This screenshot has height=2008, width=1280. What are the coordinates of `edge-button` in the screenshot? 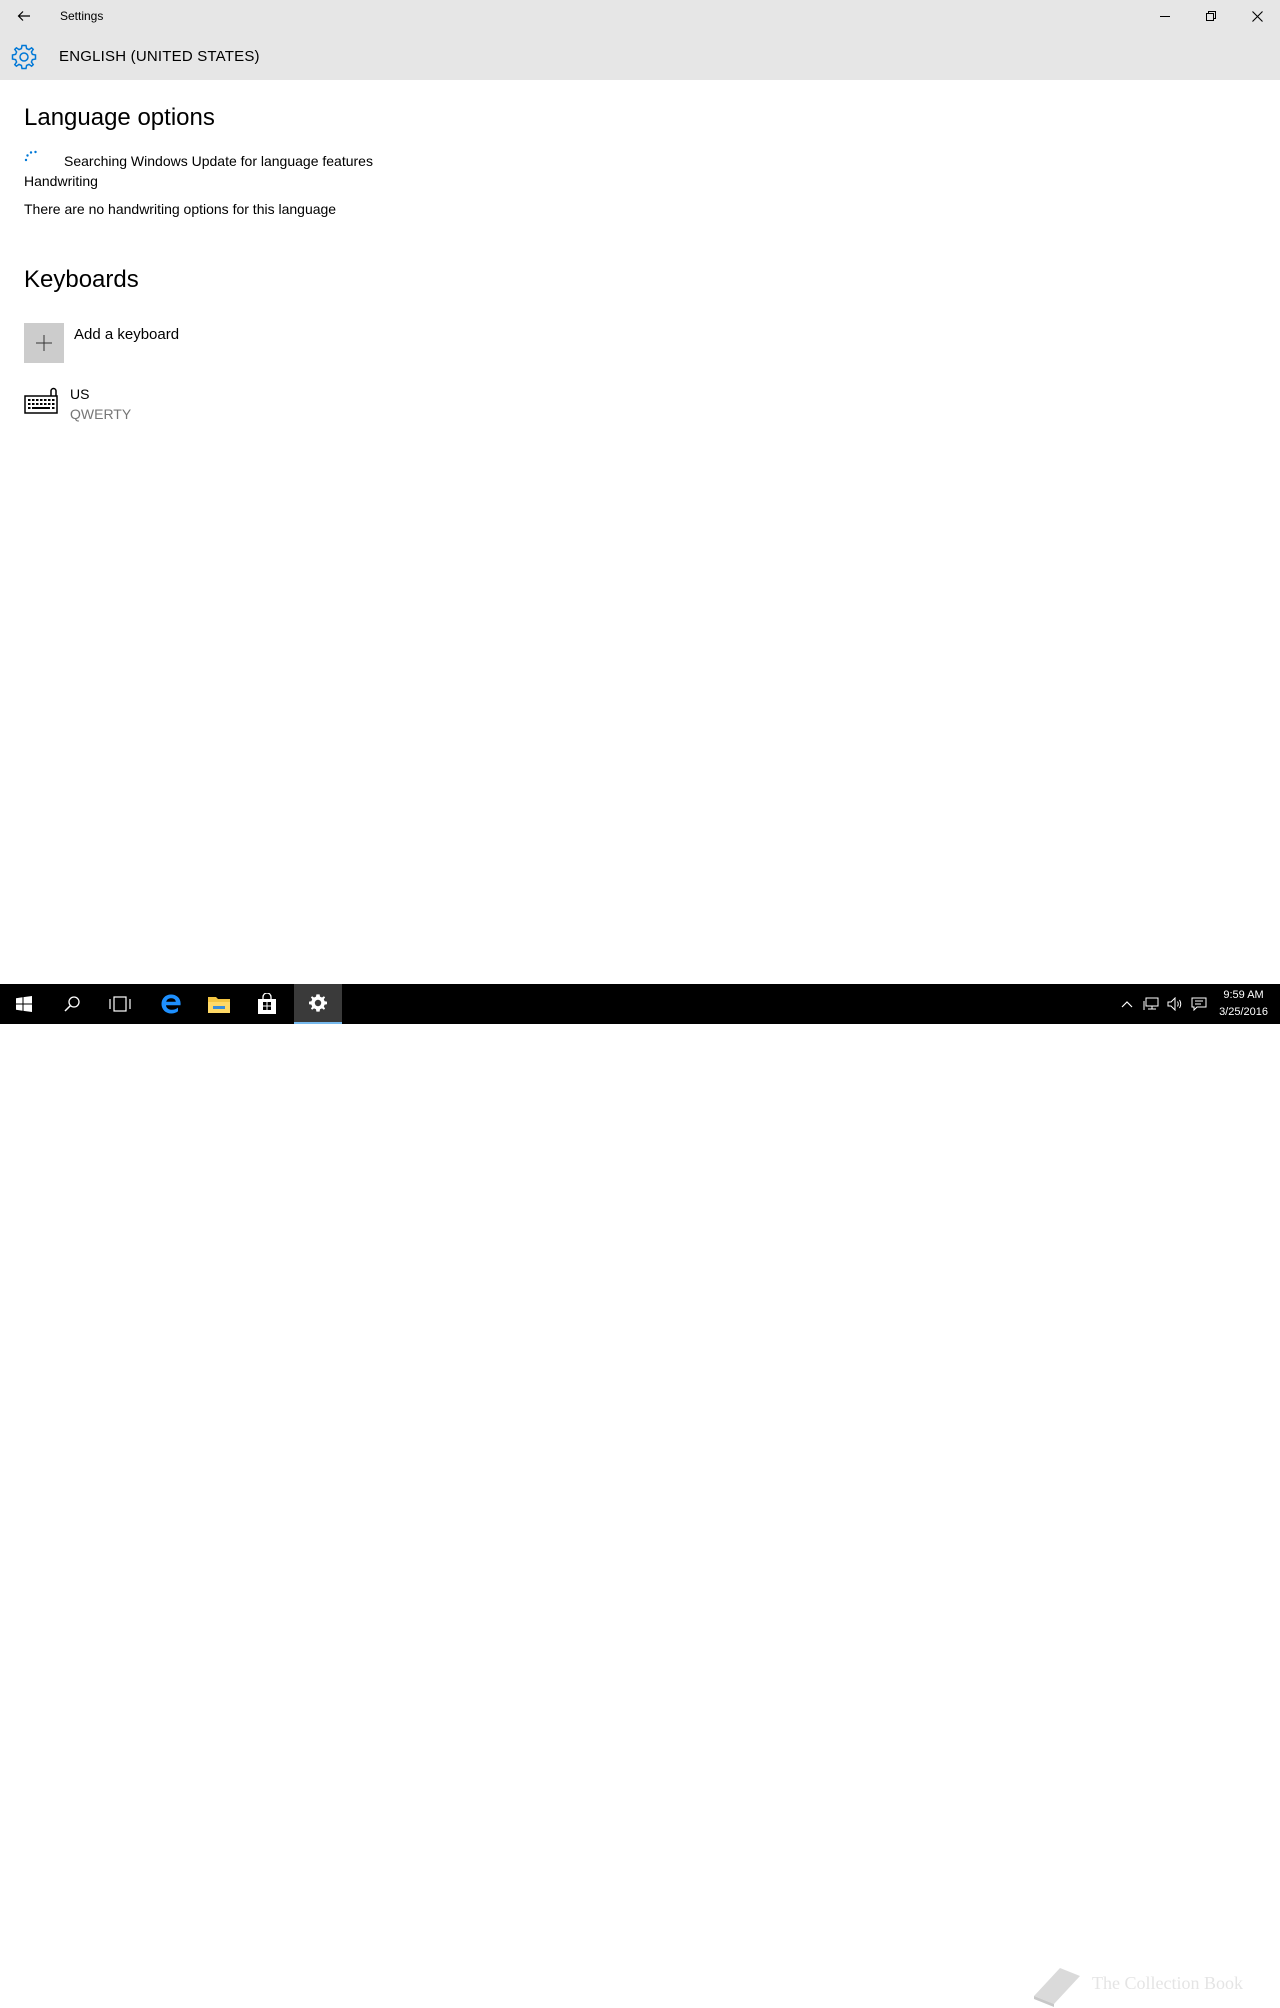 It's located at (171, 1004).